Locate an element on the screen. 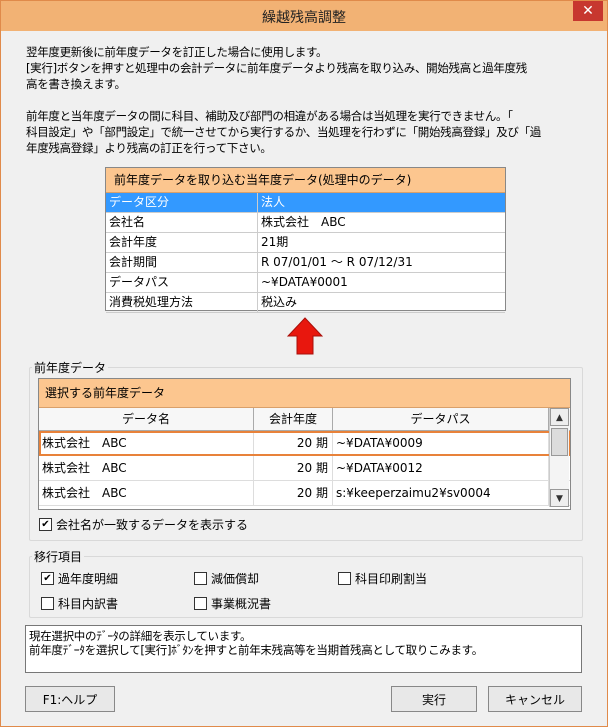 The width and height of the screenshot is (608, 727). checkbox-label: 過年度明細 is located at coordinates (88, 579).